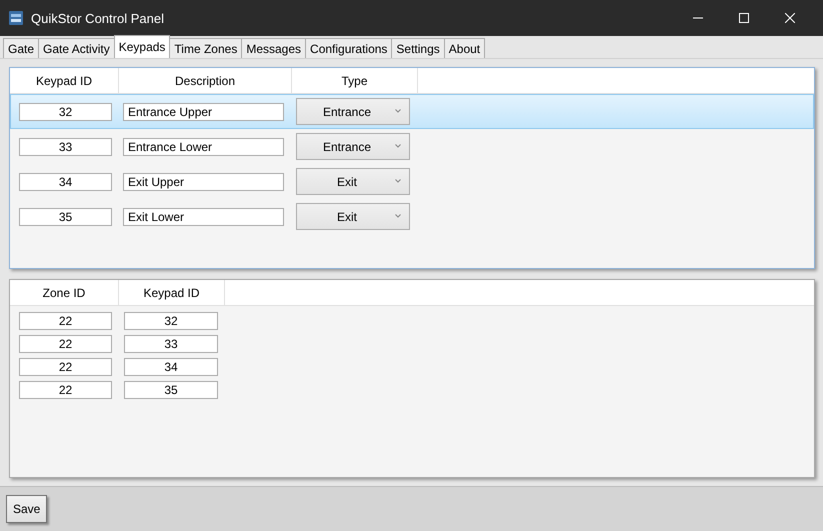 This screenshot has width=823, height=531. What do you see at coordinates (412, 111) in the screenshot?
I see `row-highlight: 32 Entrance Upper Entrance` at bounding box center [412, 111].